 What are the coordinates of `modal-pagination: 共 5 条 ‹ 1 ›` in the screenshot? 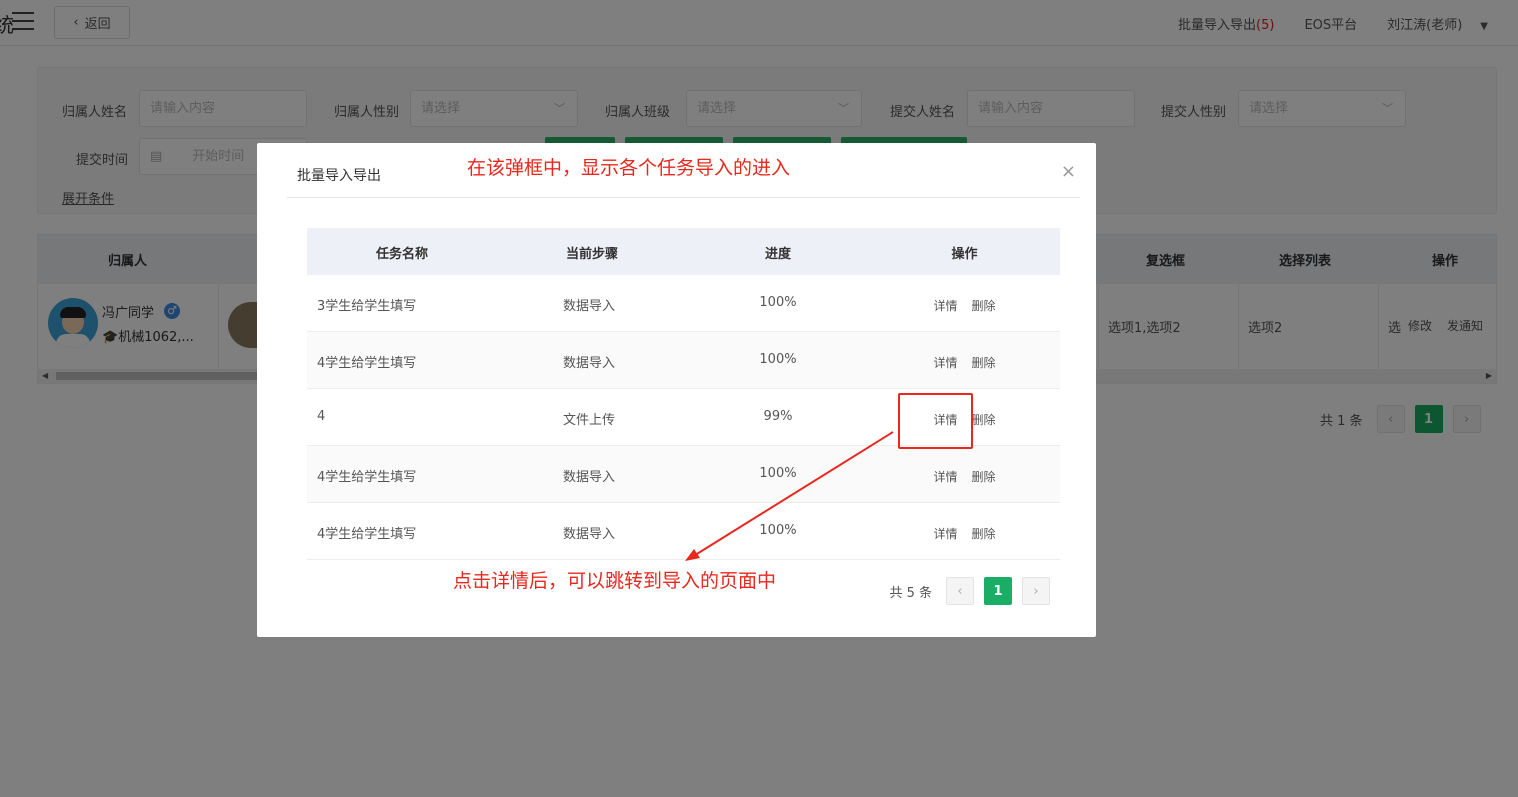 It's located at (969, 591).